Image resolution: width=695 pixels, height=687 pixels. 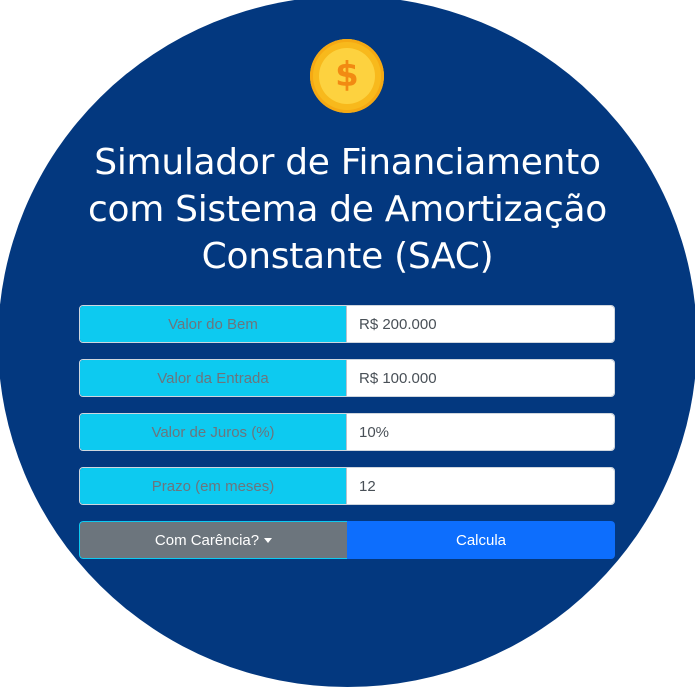 I want to click on calcula-label: Calcula, so click(x=481, y=540).